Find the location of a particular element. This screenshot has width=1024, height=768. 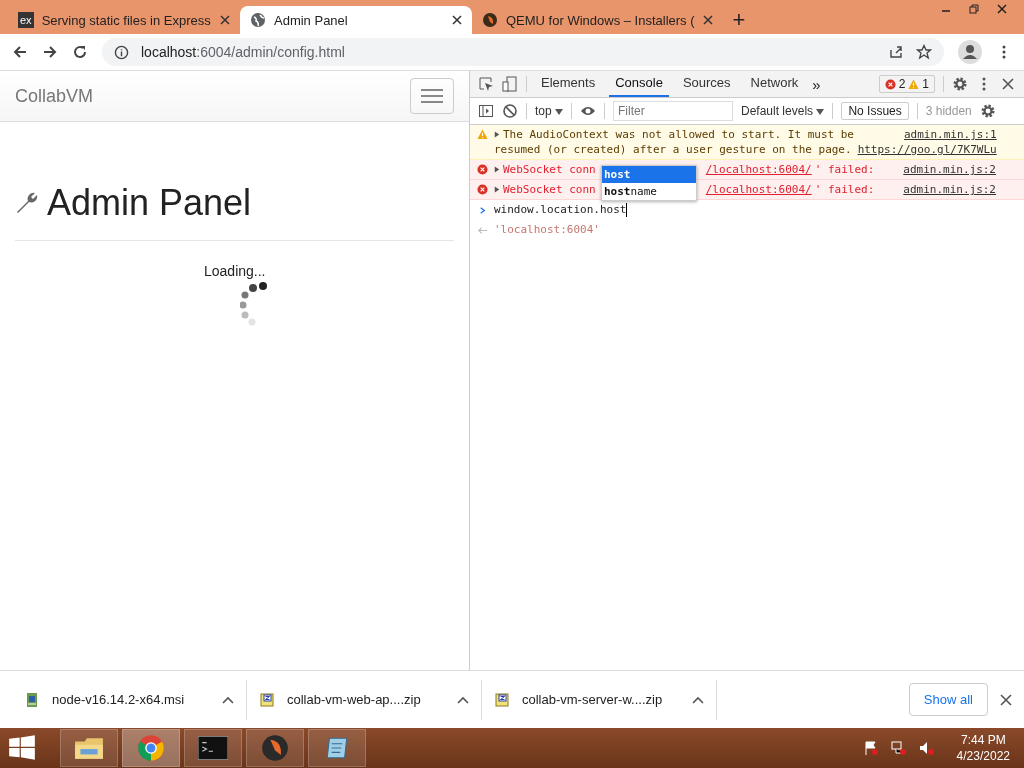

sidebar-toggle-icon is located at coordinates (486, 111).